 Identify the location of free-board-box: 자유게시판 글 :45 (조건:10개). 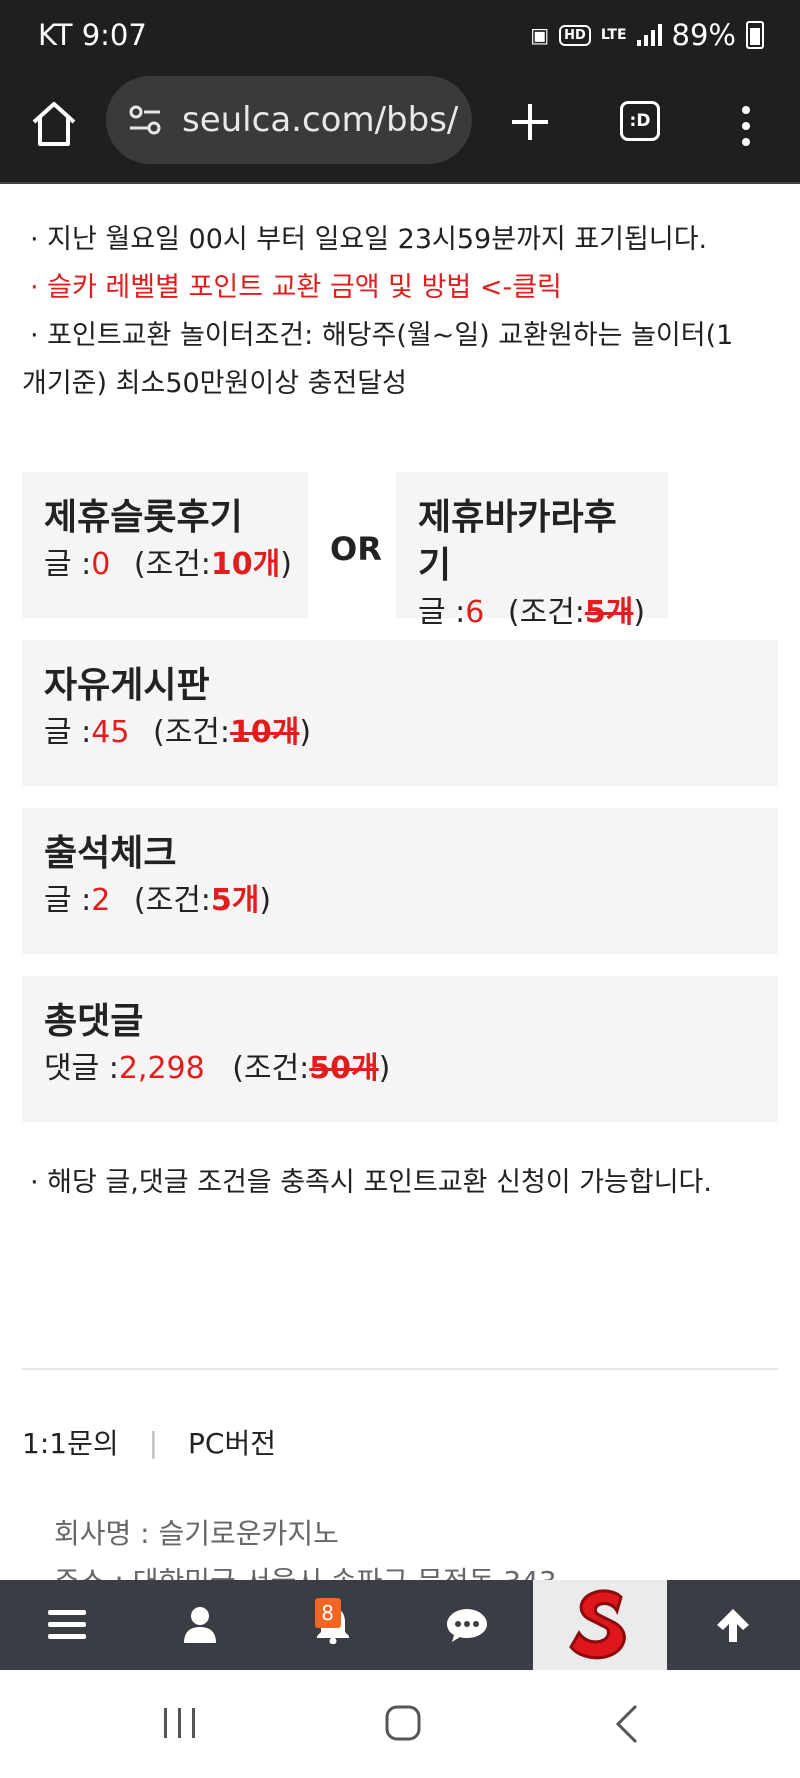
(400, 713).